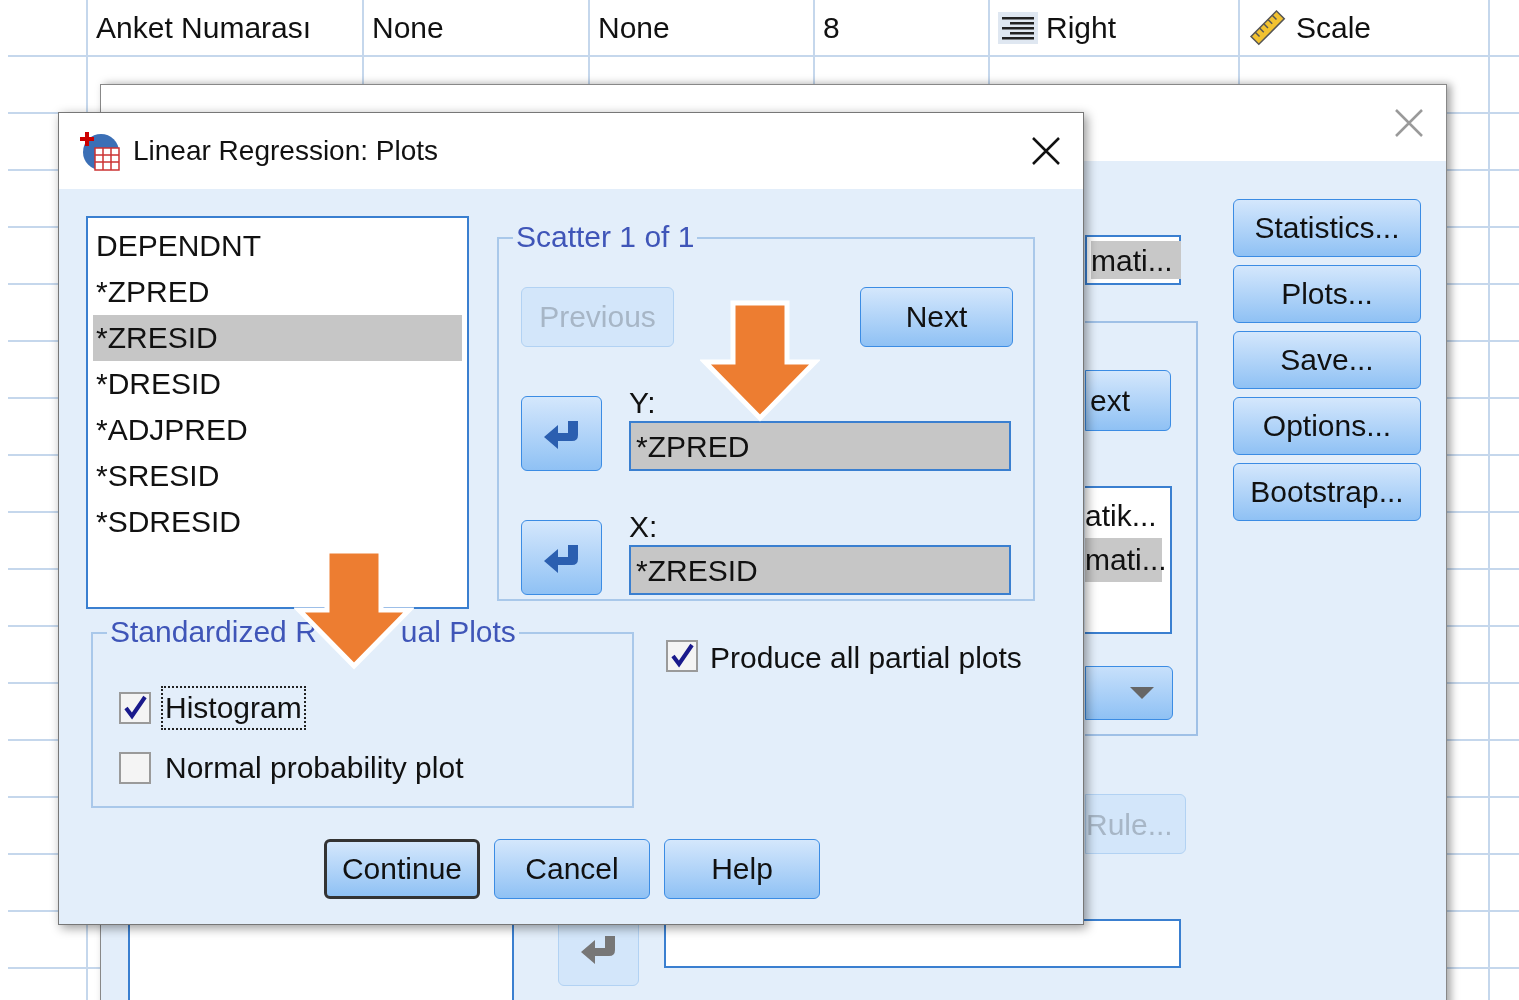 The width and height of the screenshot is (1519, 1000). Describe the element at coordinates (831, 28) in the screenshot. I see `table-cell-text: 8` at that location.